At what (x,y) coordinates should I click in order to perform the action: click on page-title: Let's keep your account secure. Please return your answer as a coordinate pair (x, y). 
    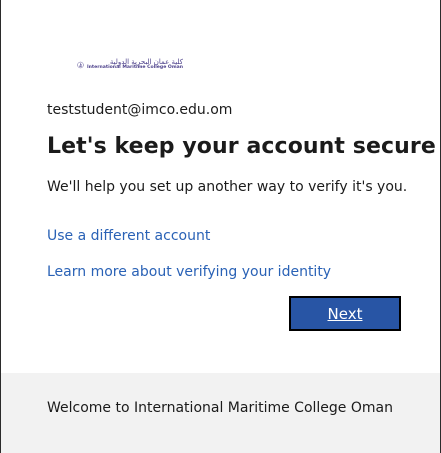
    Looking at the image, I should click on (241, 146).